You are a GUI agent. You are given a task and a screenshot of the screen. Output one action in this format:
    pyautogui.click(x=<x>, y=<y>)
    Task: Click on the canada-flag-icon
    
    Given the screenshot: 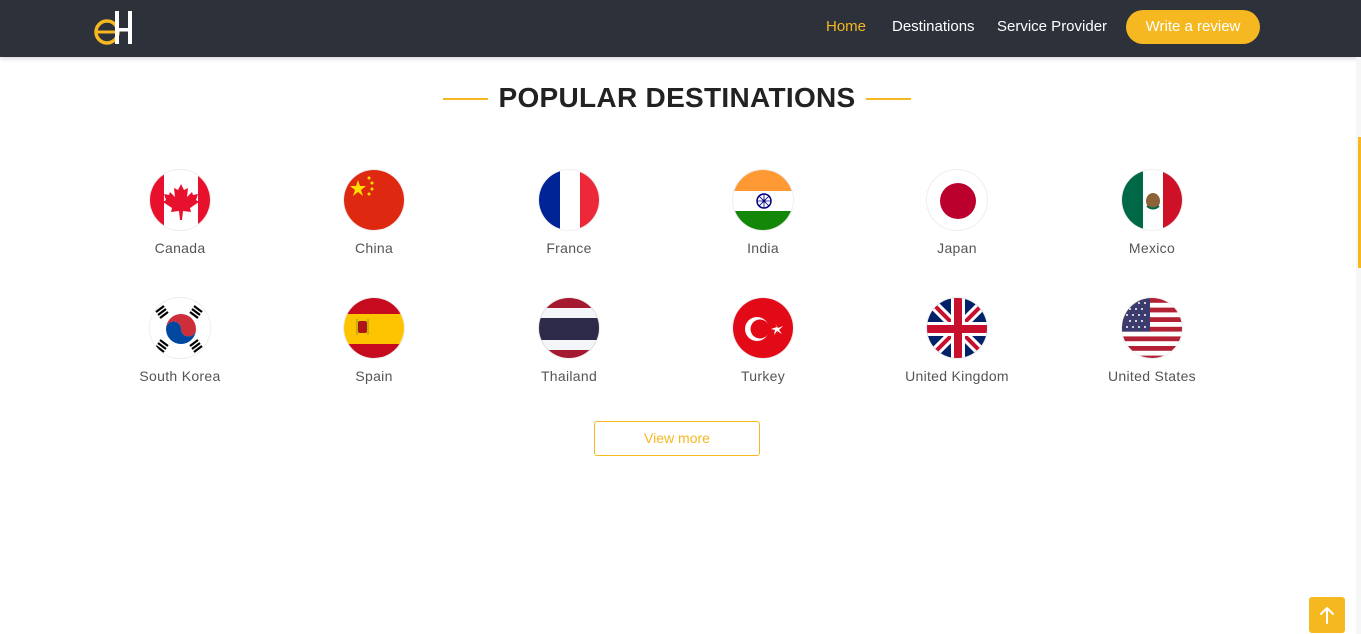 What is the action you would take?
    pyautogui.click(x=180, y=200)
    